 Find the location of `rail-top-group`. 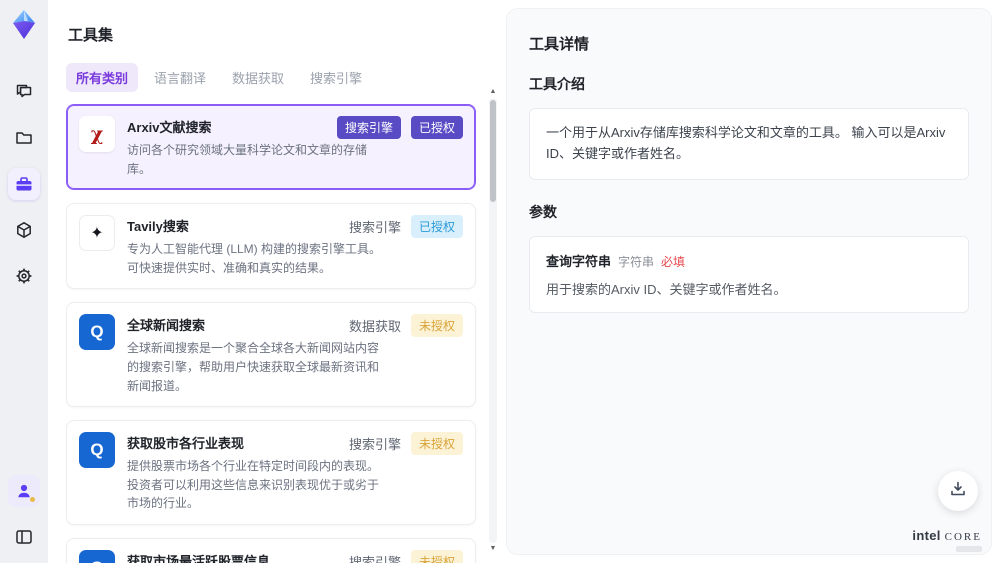

rail-top-group is located at coordinates (24, 184).